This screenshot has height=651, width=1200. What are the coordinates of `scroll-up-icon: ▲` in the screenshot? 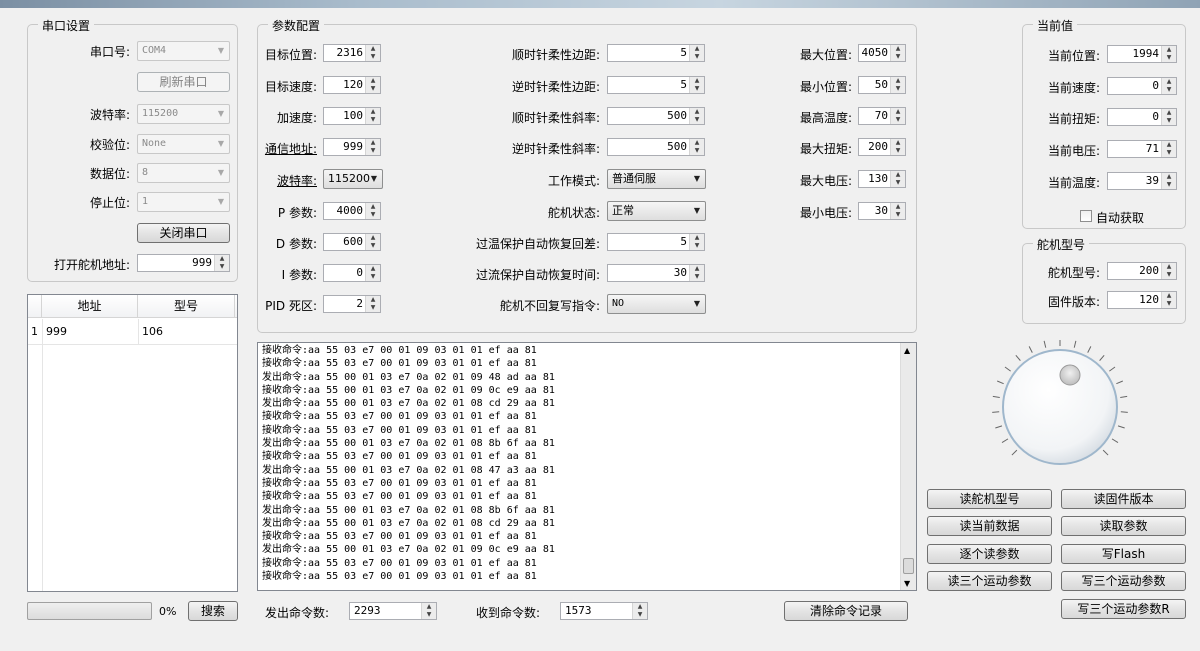 It's located at (907, 350).